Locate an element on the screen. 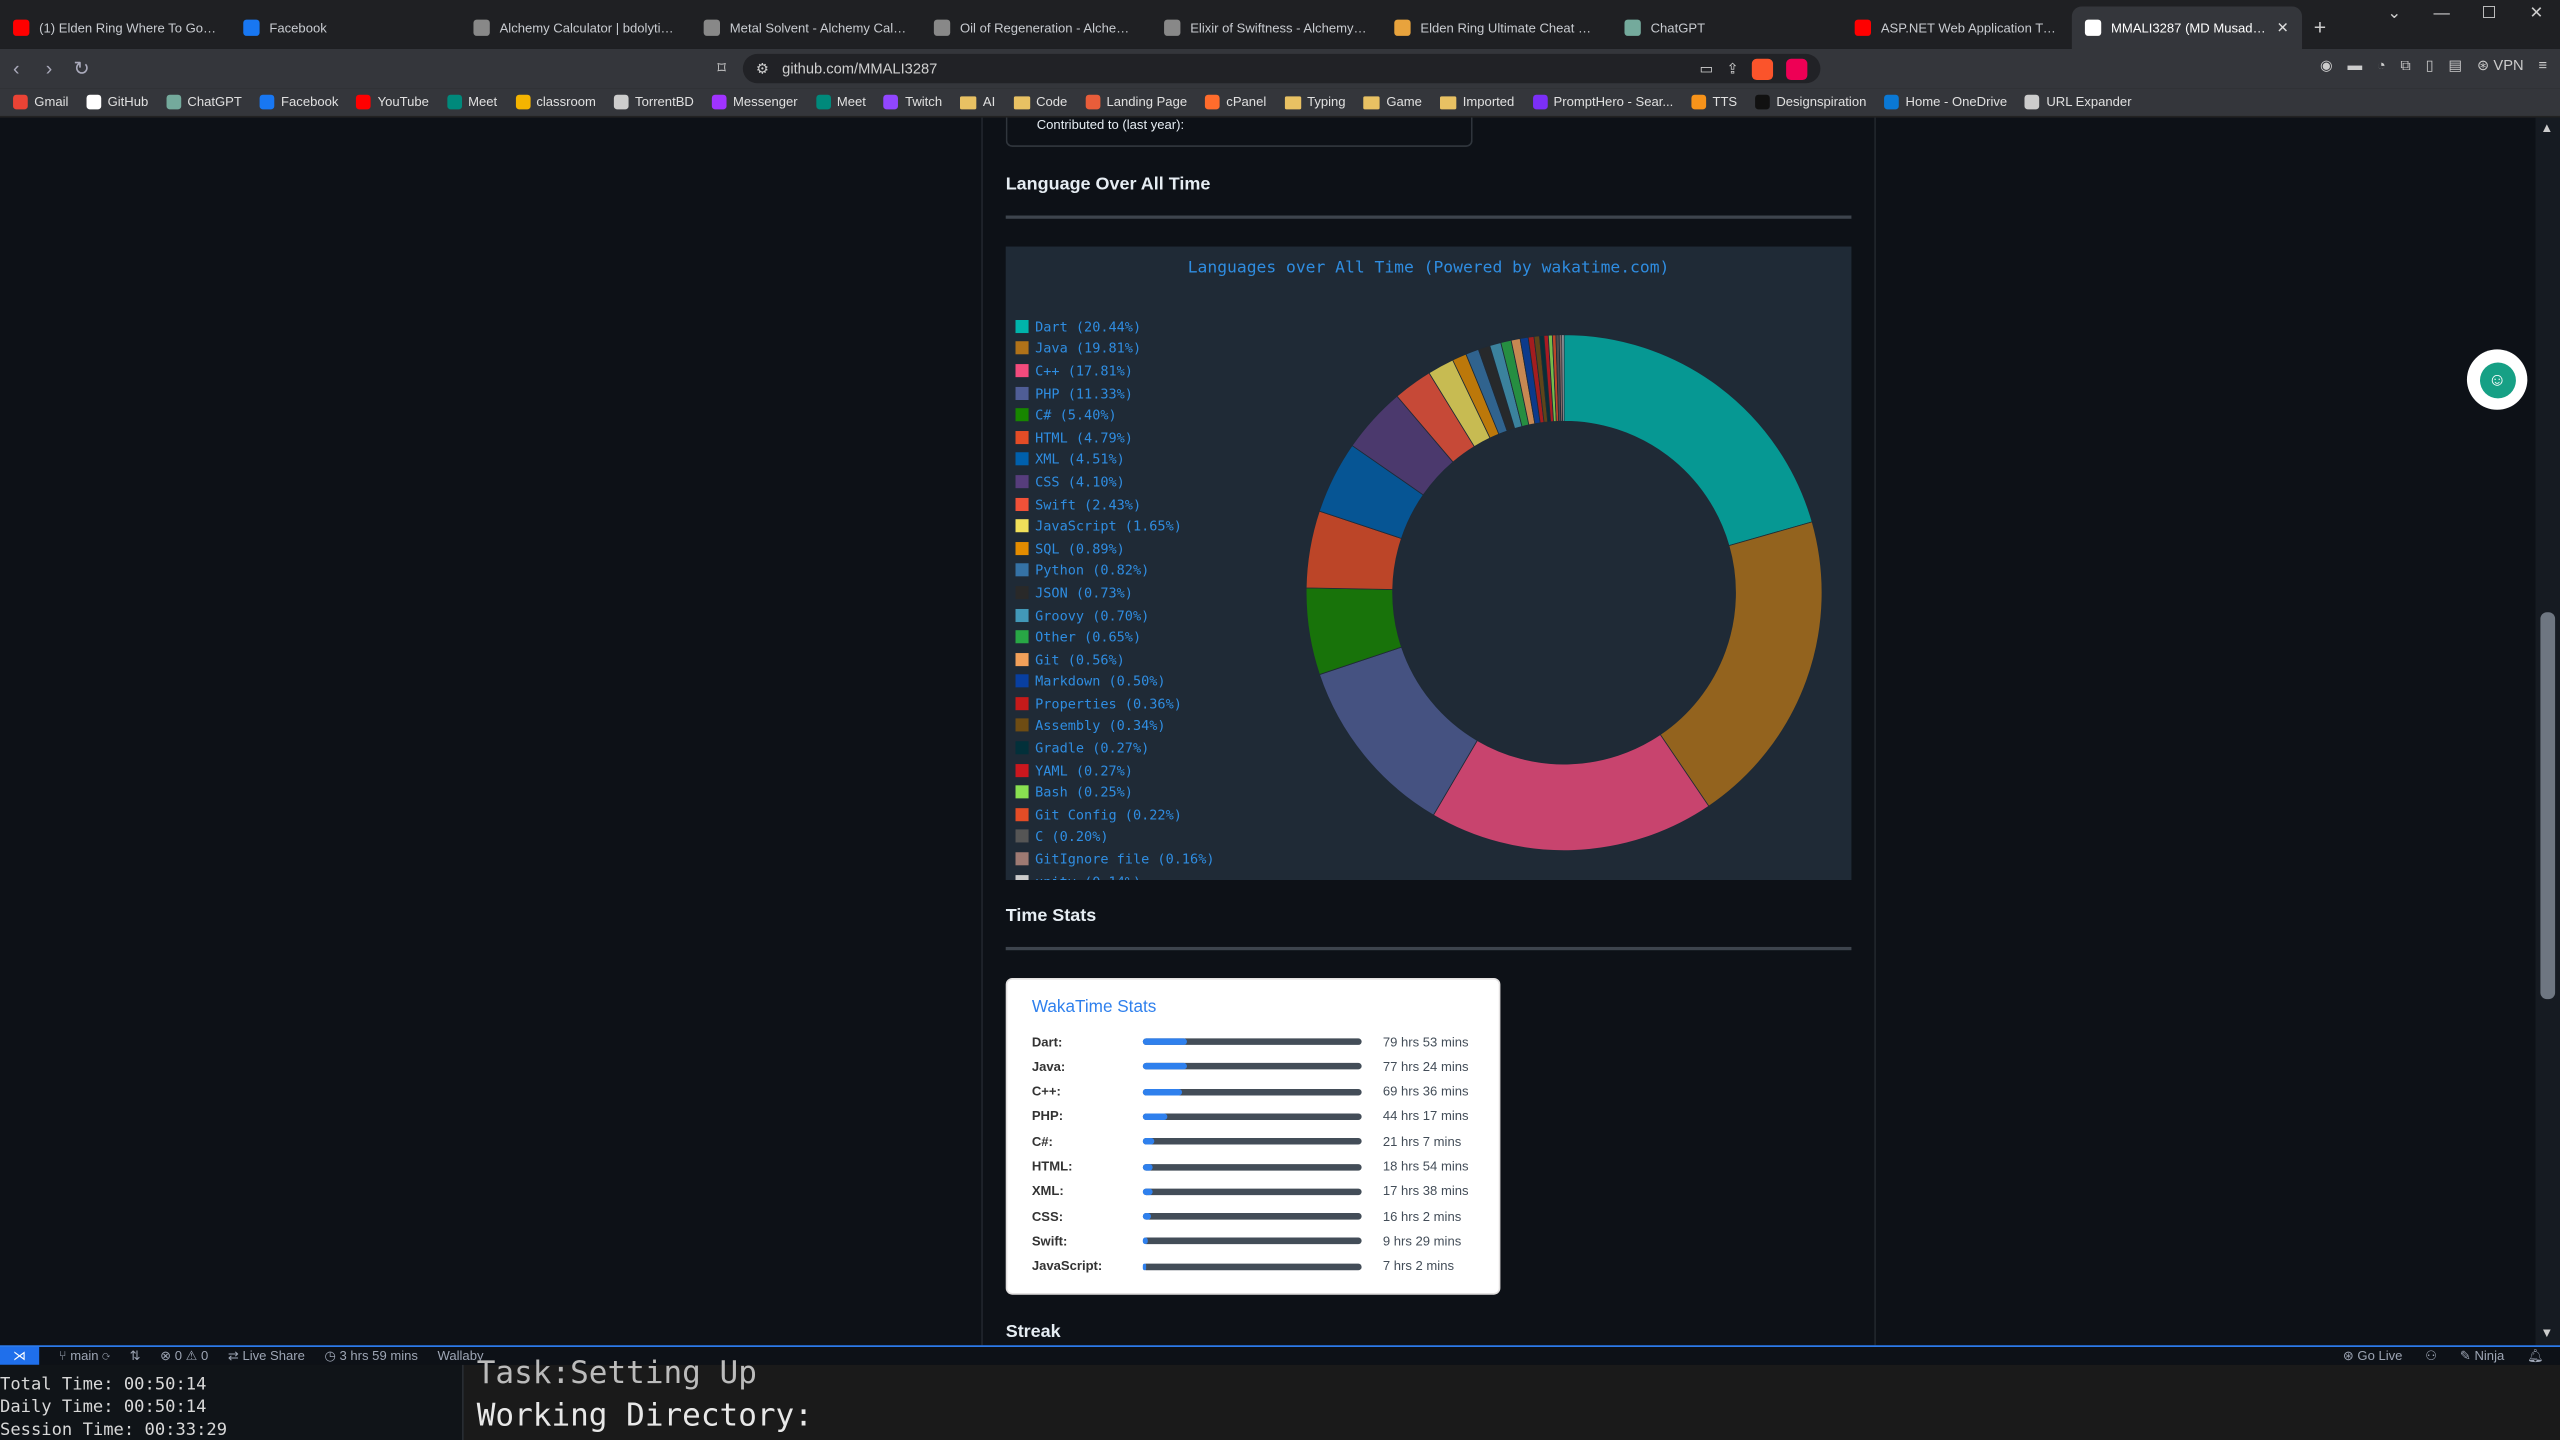 The image size is (2560, 1440). bookmark-item: TorrentBD is located at coordinates (653, 102).